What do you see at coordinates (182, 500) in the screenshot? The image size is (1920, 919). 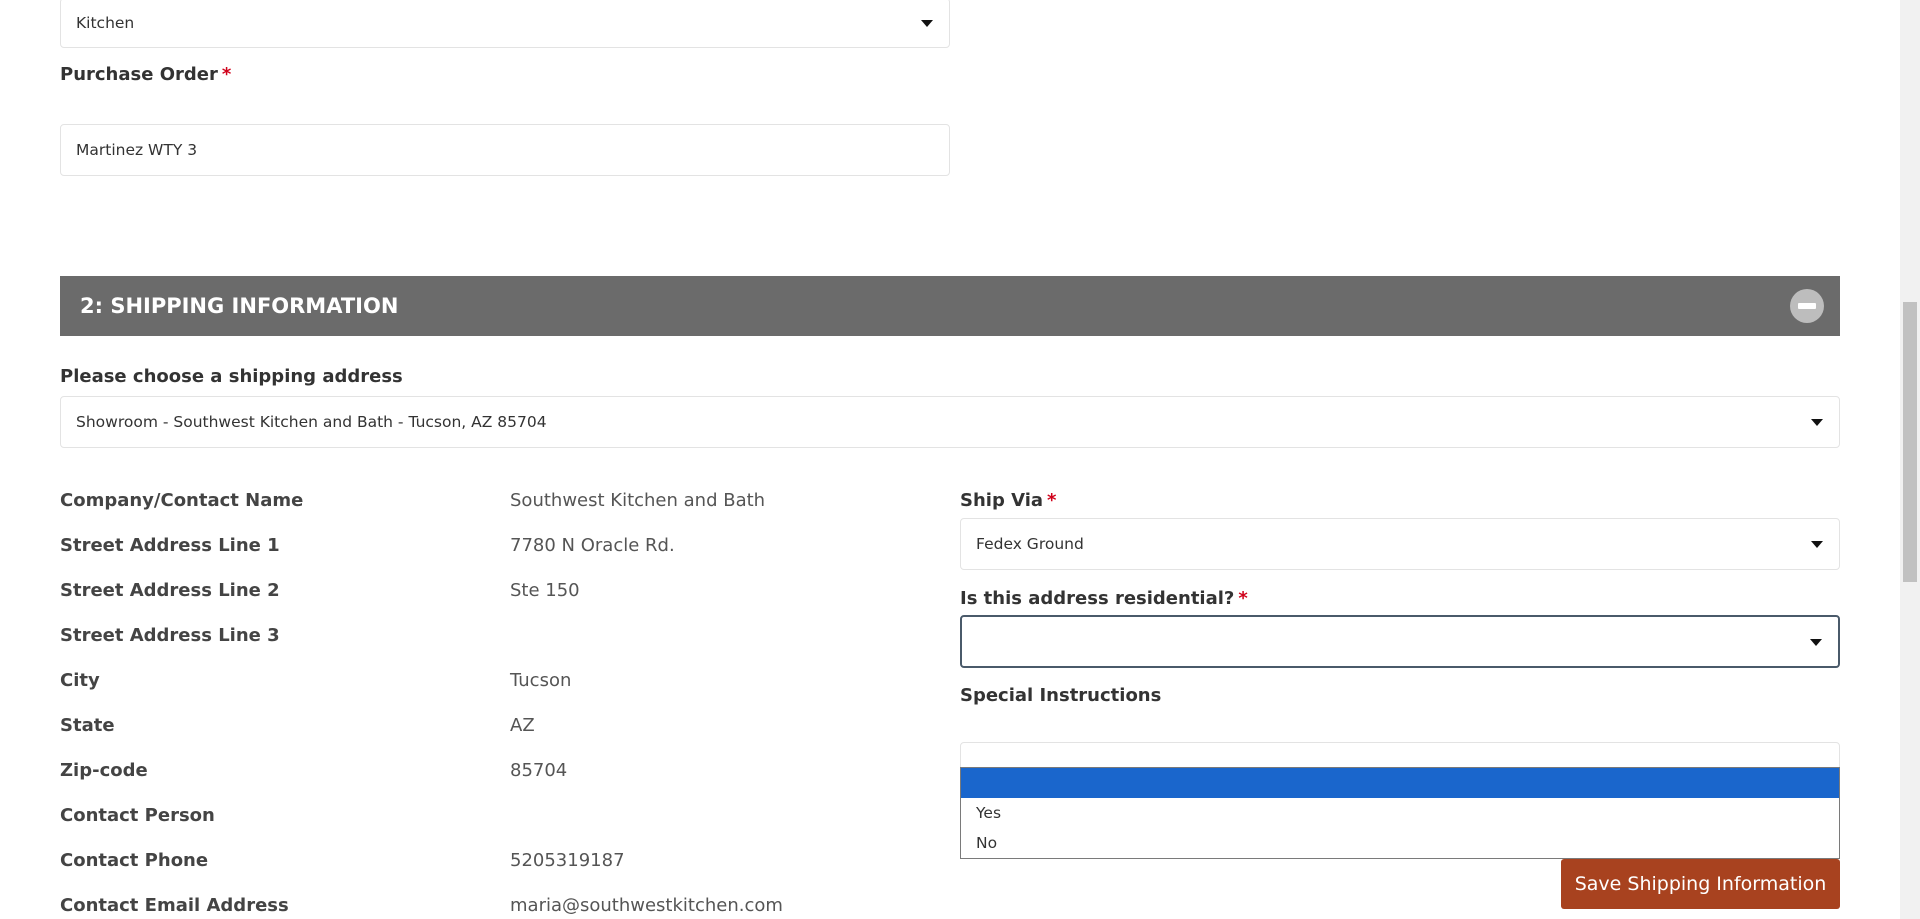 I see `detail-label: Company/Contact Name` at bounding box center [182, 500].